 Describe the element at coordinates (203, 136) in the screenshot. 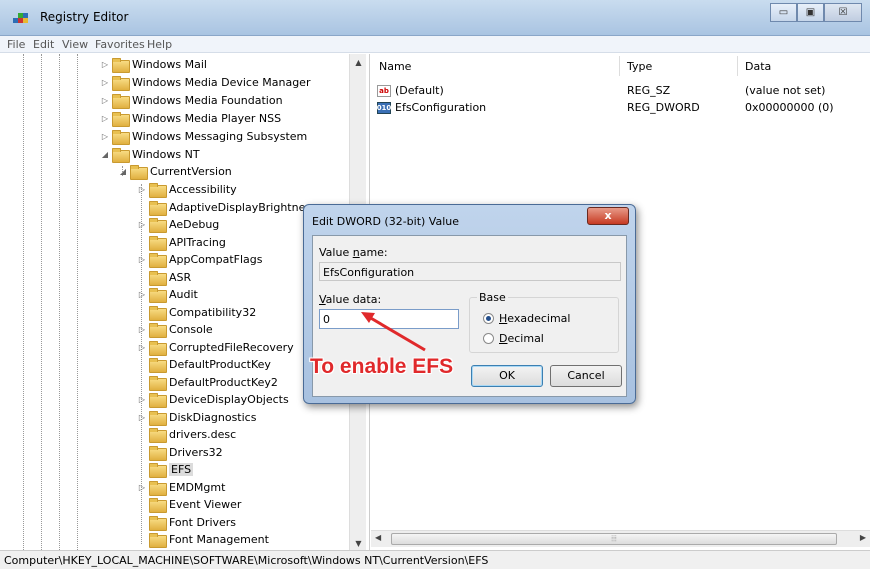

I see `tree-node: ▷ Windows Messaging Subsystem` at that location.